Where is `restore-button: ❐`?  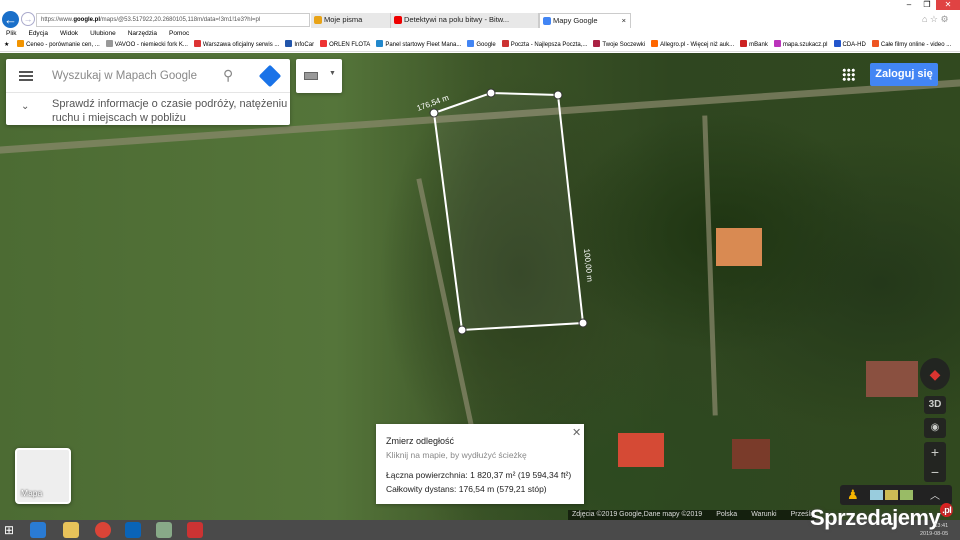 restore-button: ❐ is located at coordinates (927, 5).